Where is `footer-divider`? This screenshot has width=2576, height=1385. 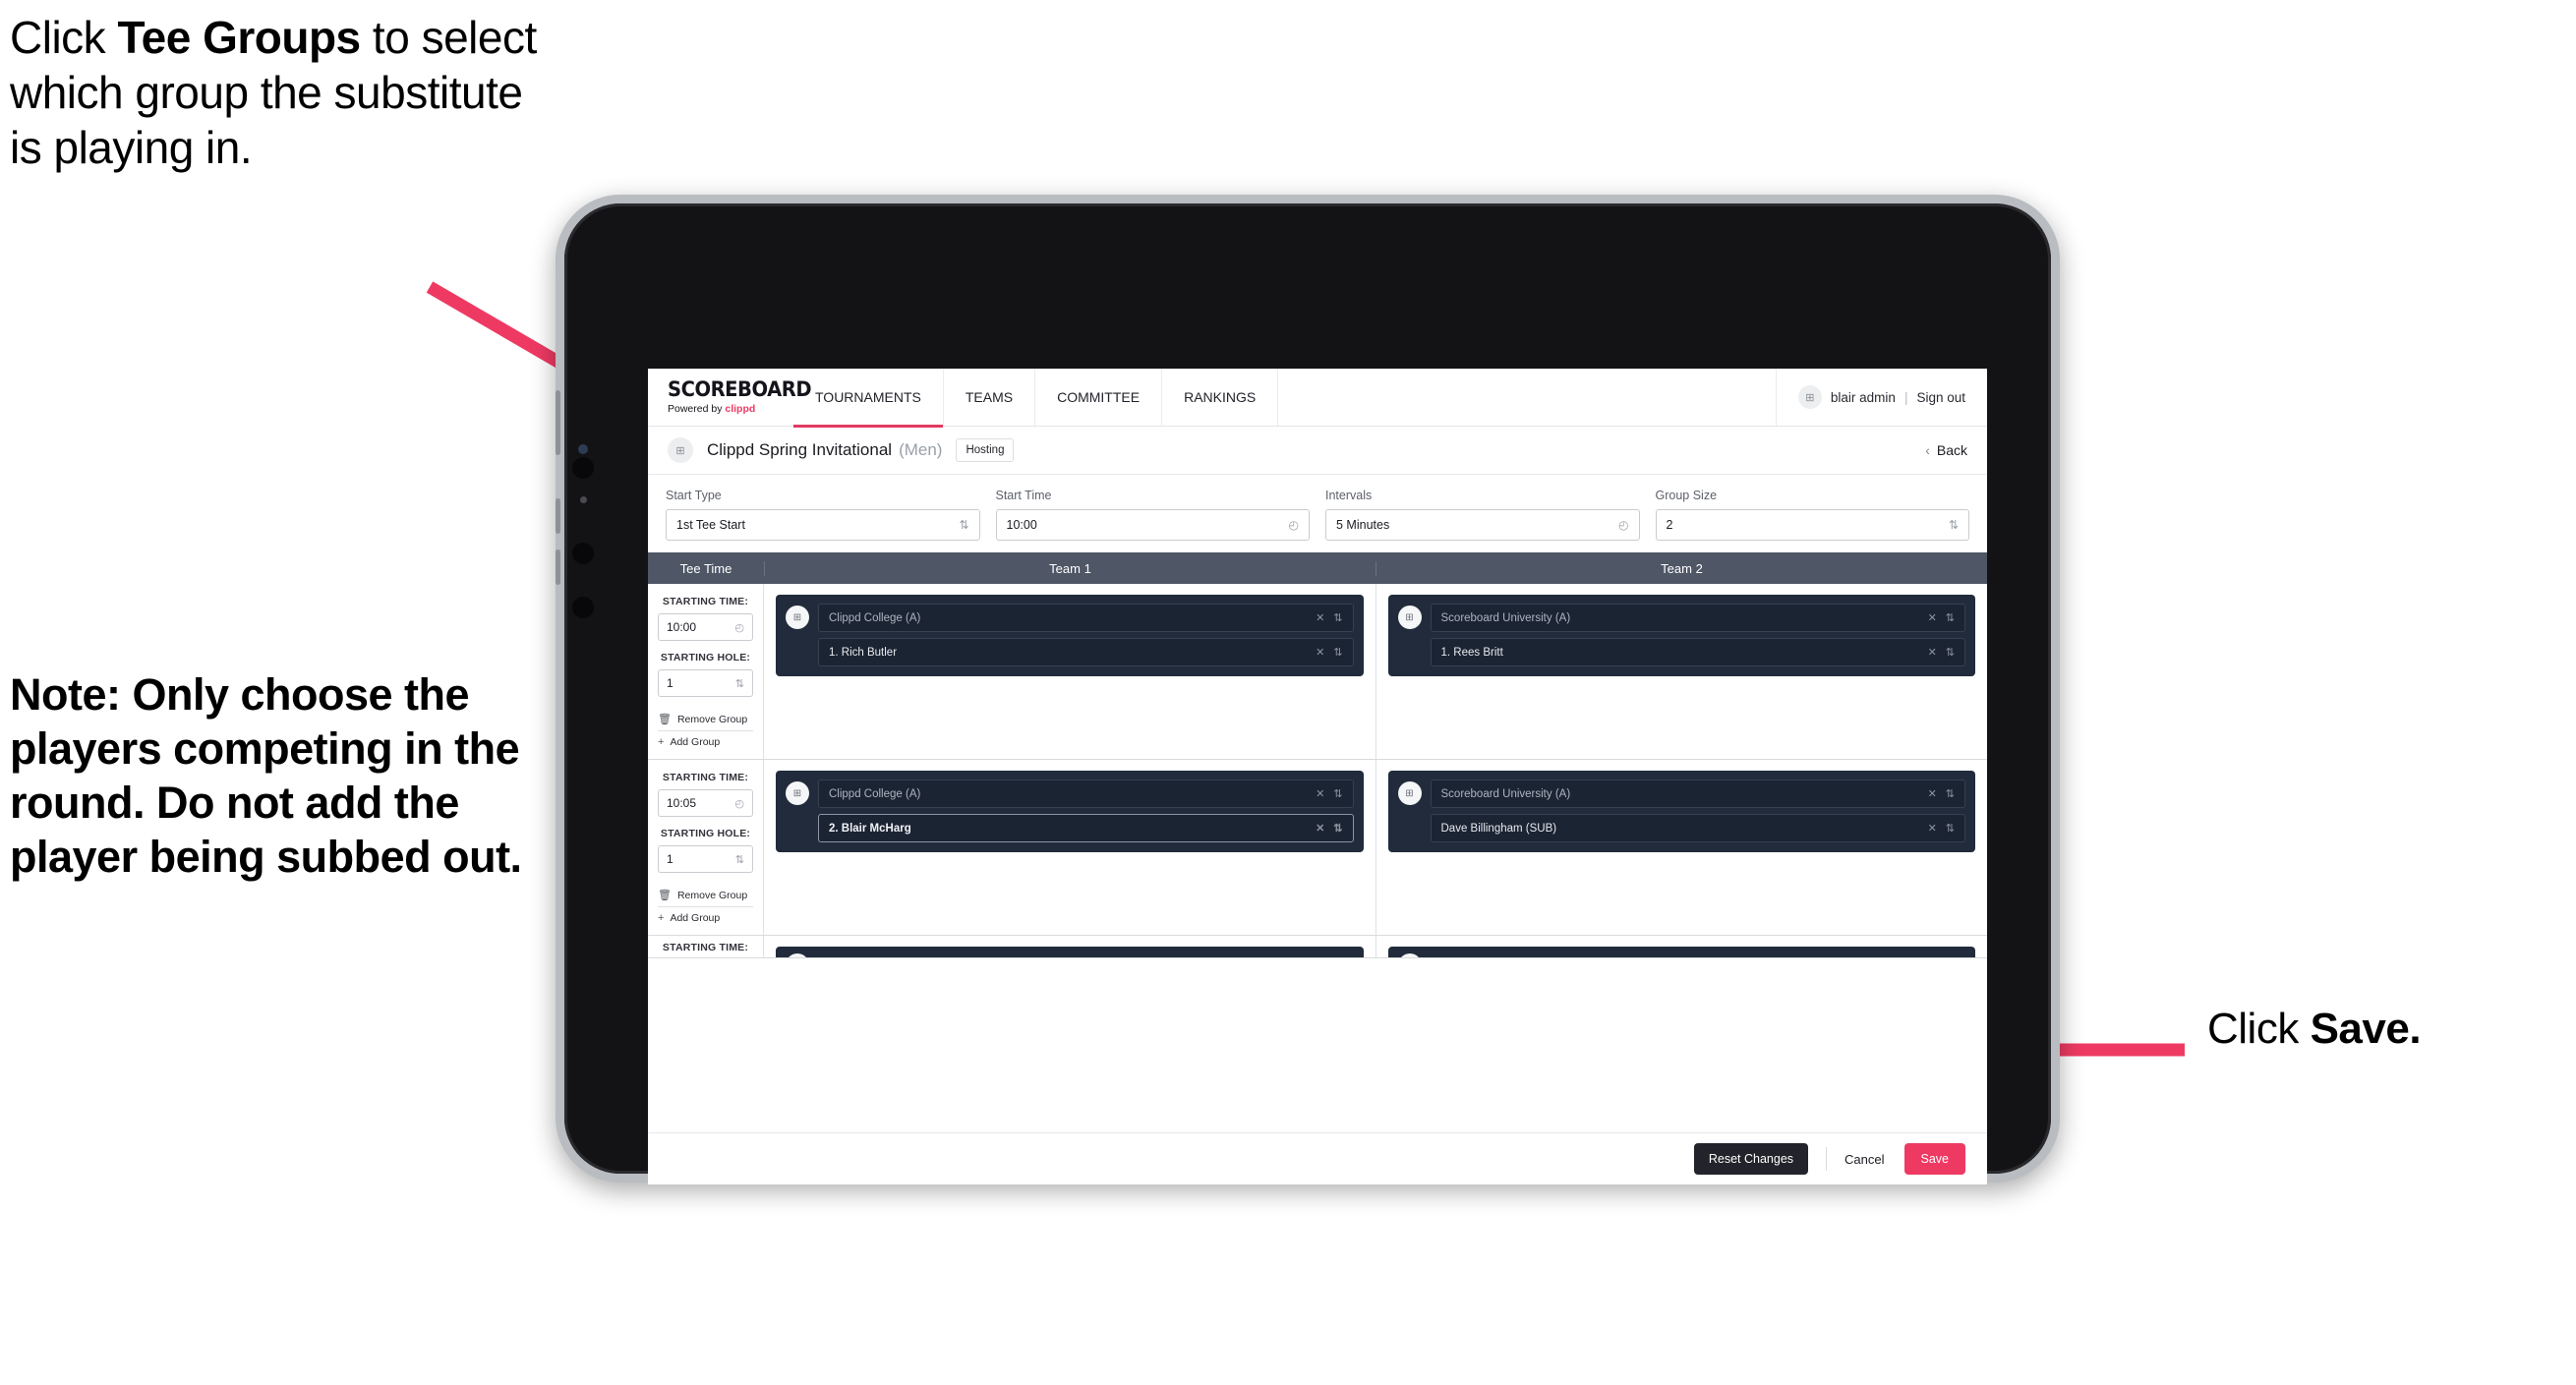 footer-divider is located at coordinates (1827, 1159).